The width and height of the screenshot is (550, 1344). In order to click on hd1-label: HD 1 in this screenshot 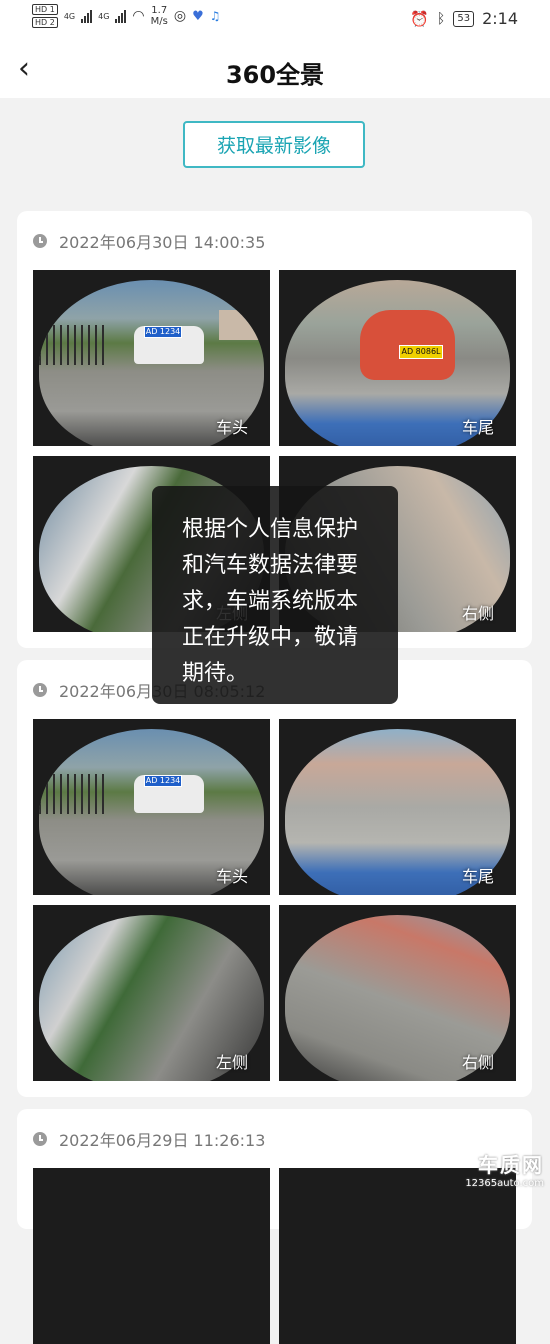, I will do `click(45, 9)`.